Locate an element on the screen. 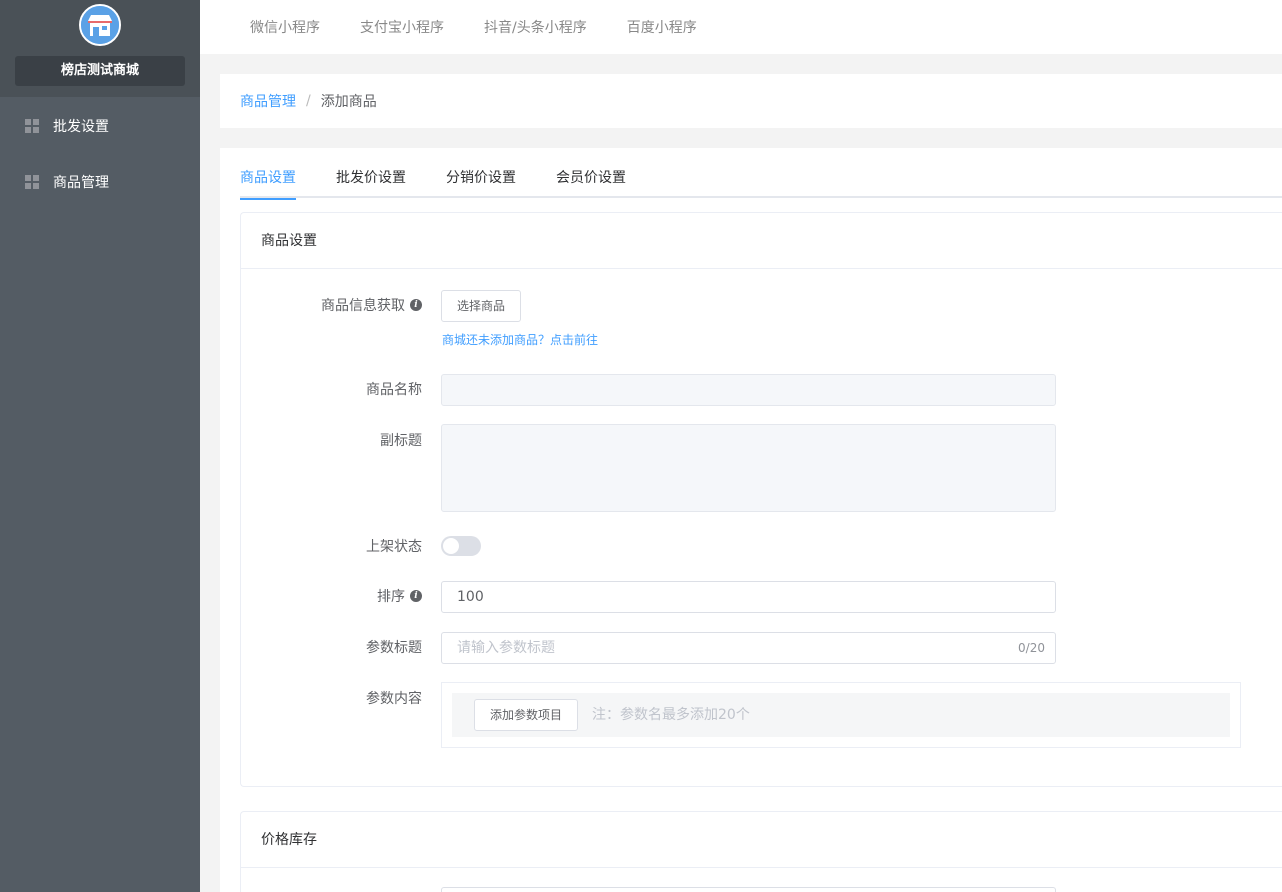  breadcrumb: 商品管理 / 添加商品 is located at coordinates (751, 101).